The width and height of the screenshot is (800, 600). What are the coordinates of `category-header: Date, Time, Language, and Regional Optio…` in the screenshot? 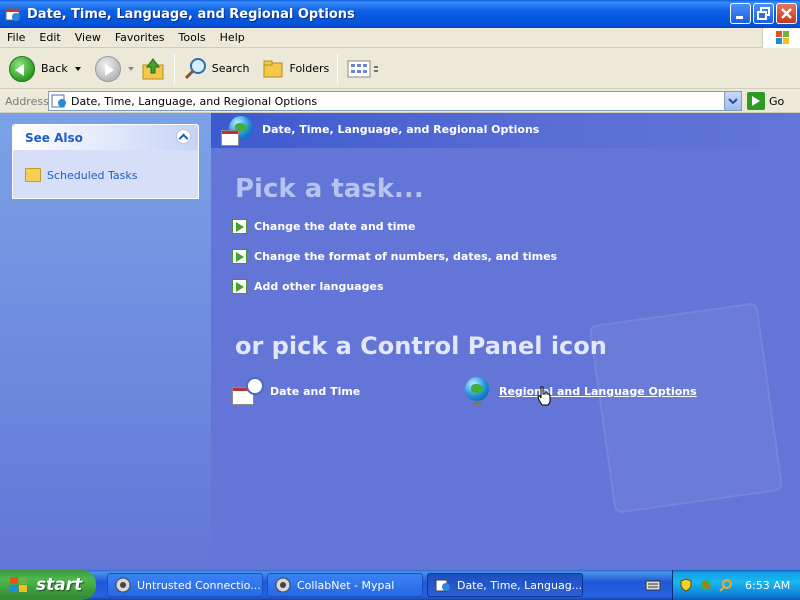 It's located at (505, 130).